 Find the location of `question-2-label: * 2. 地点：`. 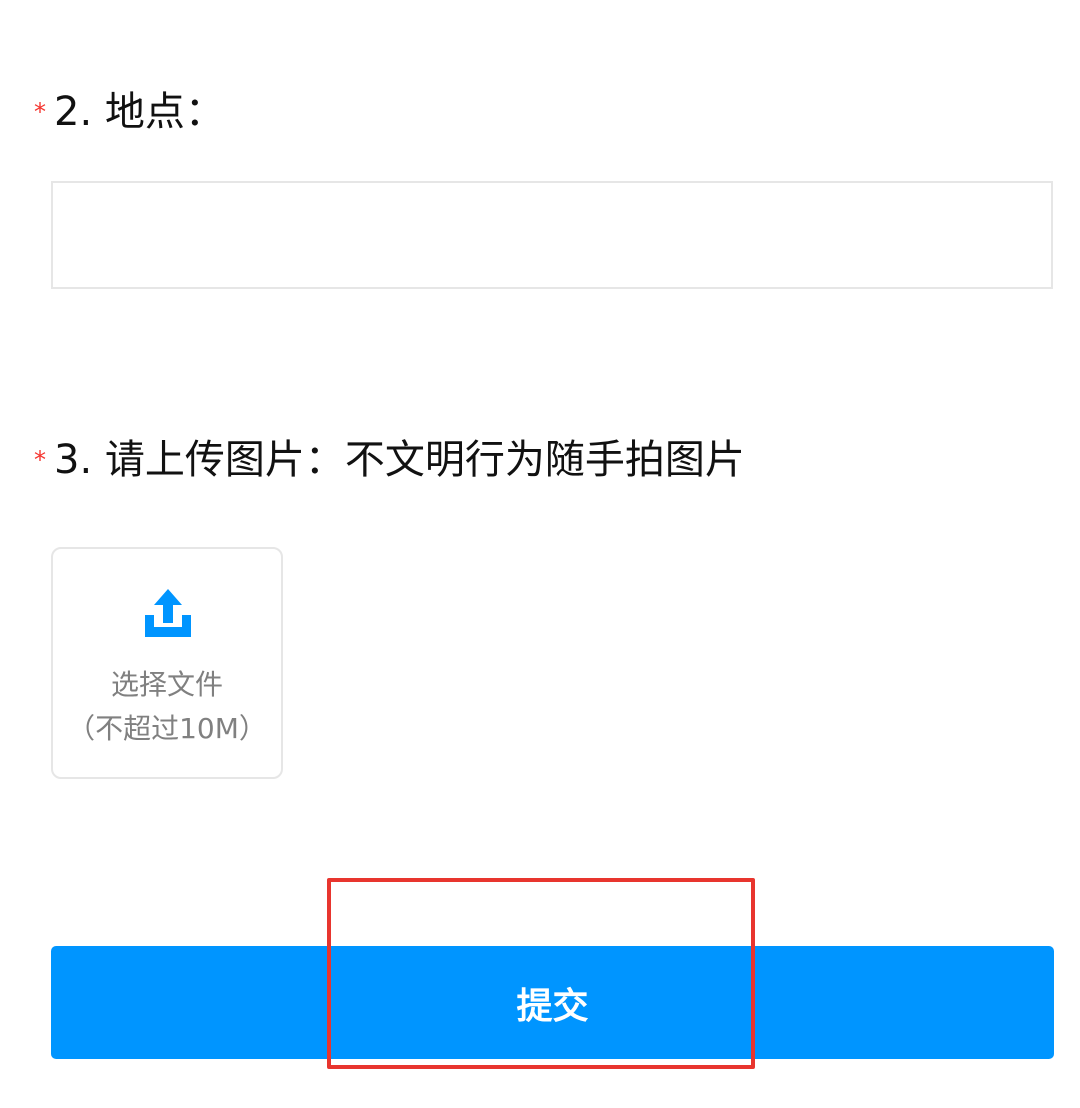

question-2-label: * 2. 地点： is located at coordinates (126, 112).